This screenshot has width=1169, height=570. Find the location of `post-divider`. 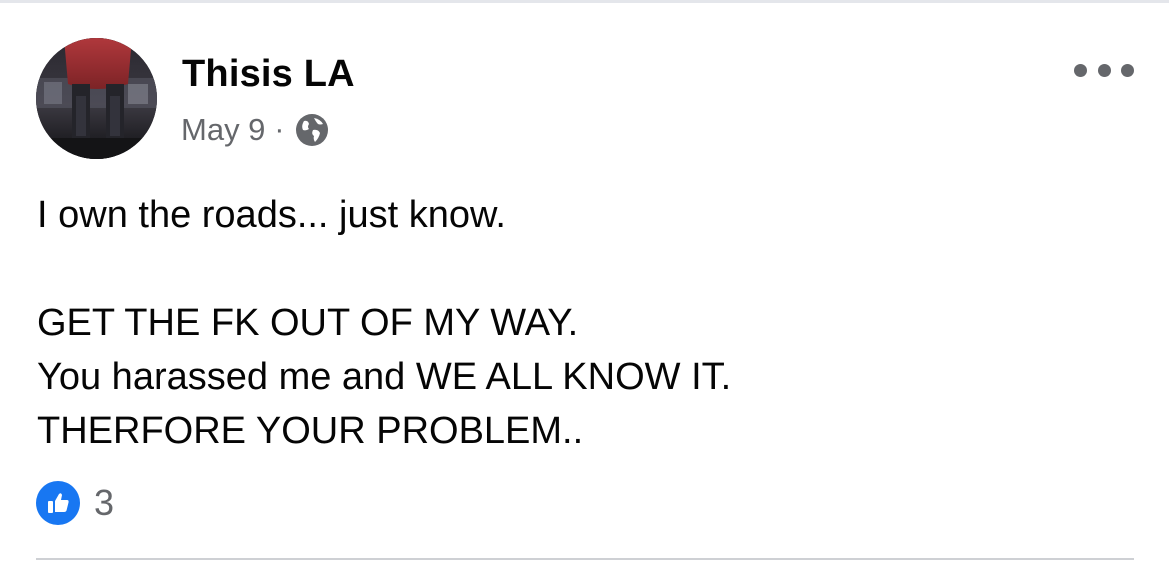

post-divider is located at coordinates (585, 559).